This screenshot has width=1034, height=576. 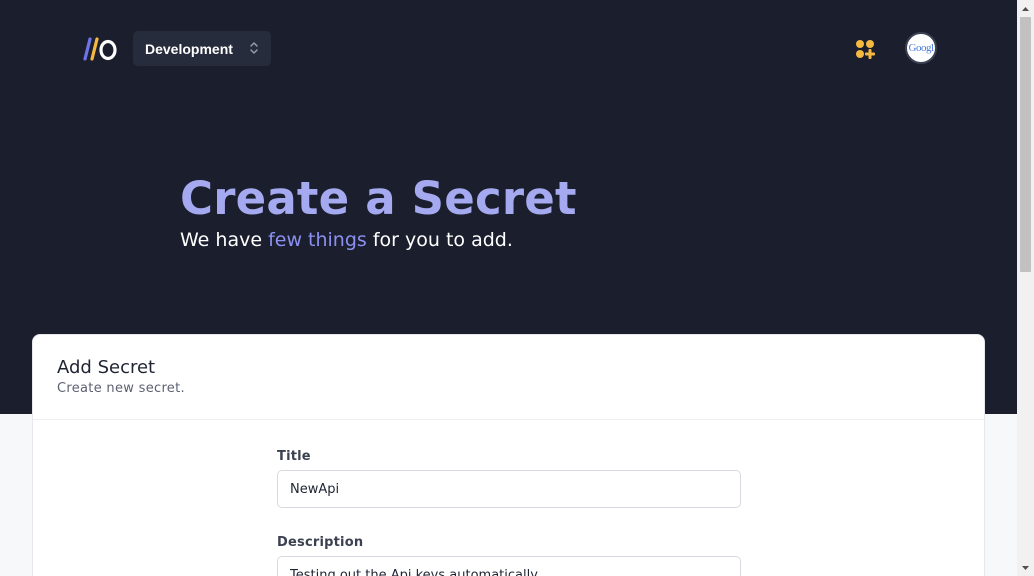 What do you see at coordinates (508, 377) in the screenshot?
I see `card-header: Add Secret Create new secret.` at bounding box center [508, 377].